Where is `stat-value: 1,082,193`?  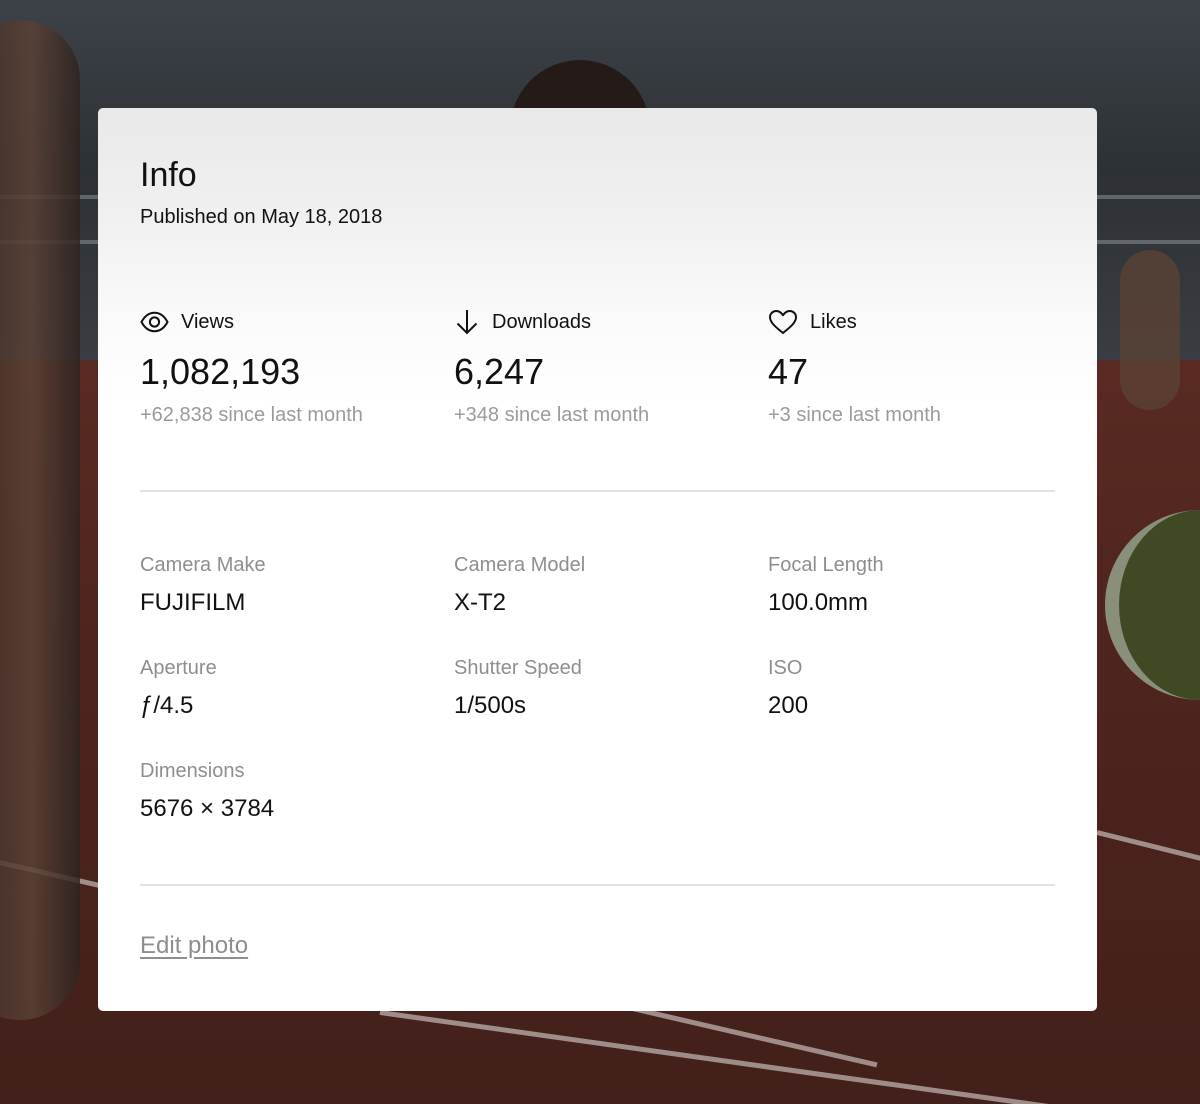
stat-value: 1,082,193 is located at coordinates (220, 371).